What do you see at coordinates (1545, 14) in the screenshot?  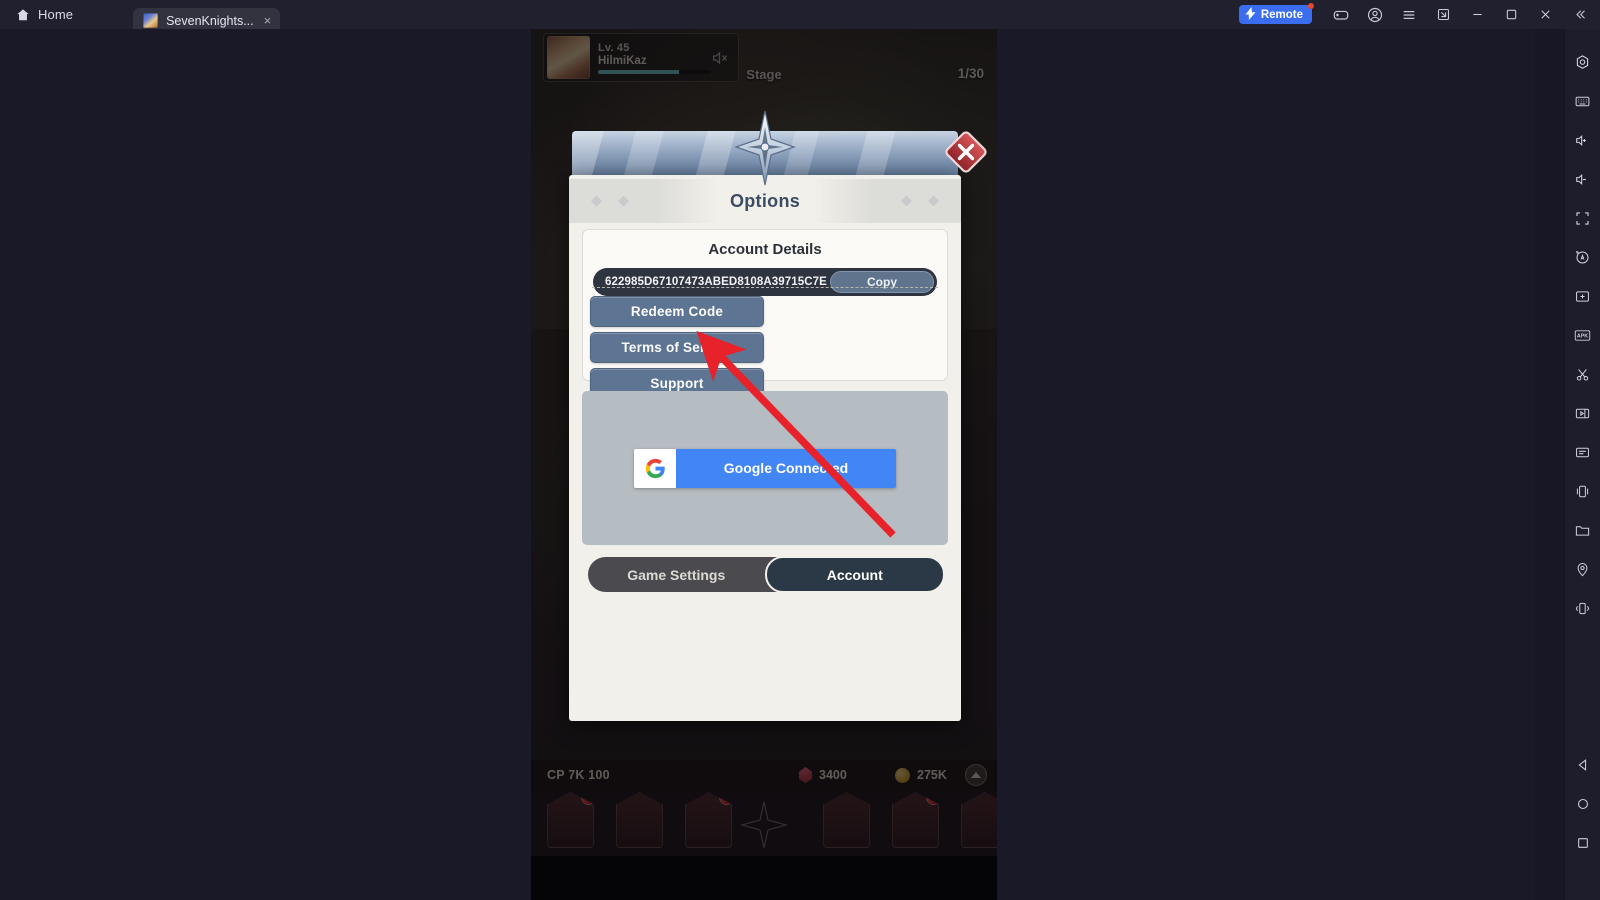 I see `close-icon` at bounding box center [1545, 14].